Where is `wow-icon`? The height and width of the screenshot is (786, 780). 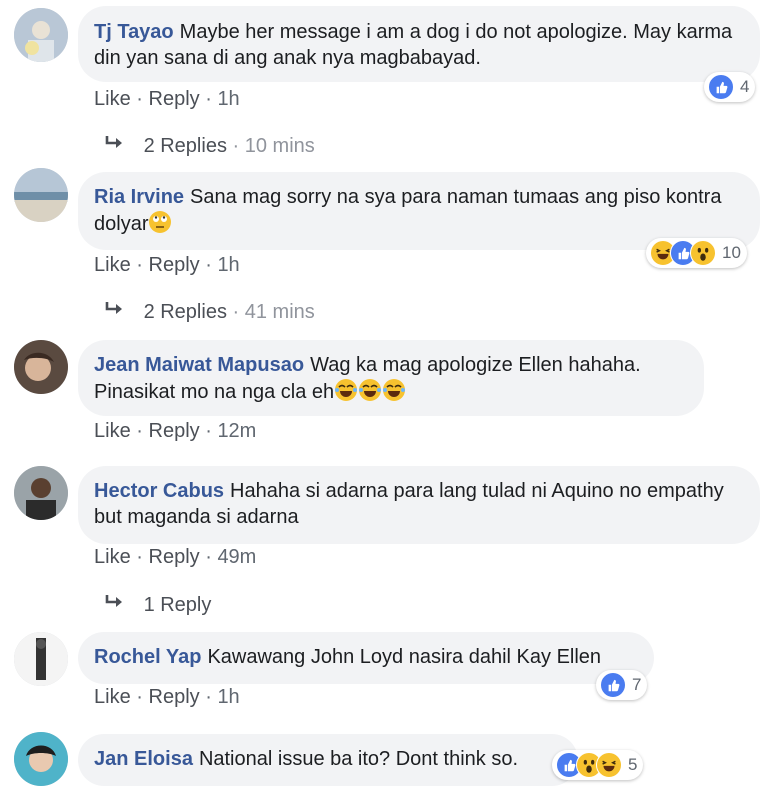 wow-icon is located at coordinates (703, 253).